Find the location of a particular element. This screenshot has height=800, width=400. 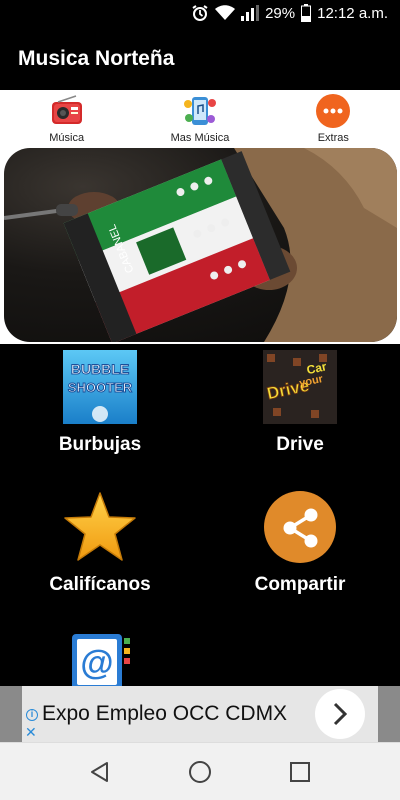

signal-icon is located at coordinates (250, 13).